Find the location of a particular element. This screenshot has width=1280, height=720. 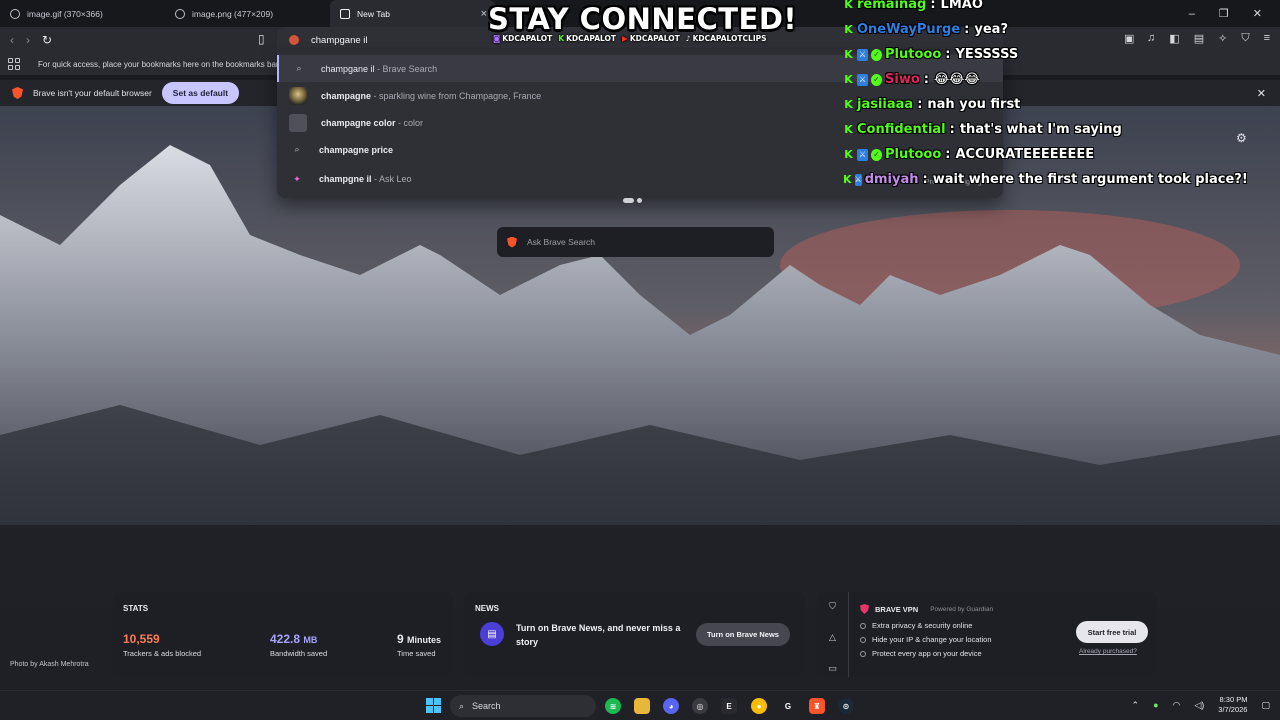

ask-brave-placeholder: Ask Brave Search is located at coordinates (561, 242).